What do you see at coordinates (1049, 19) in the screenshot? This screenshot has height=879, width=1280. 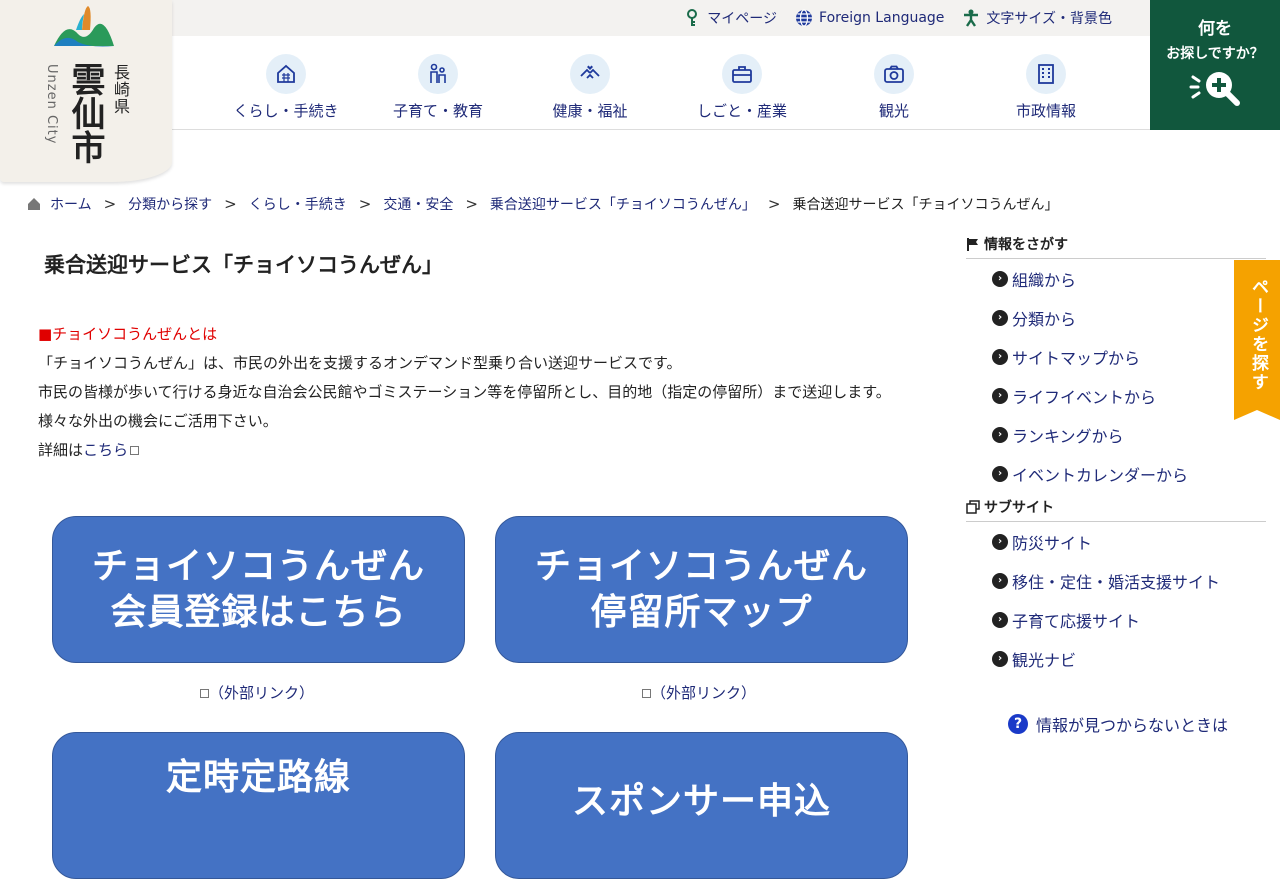 I see `font-size-label: 文字サイズ・背景色` at bounding box center [1049, 19].